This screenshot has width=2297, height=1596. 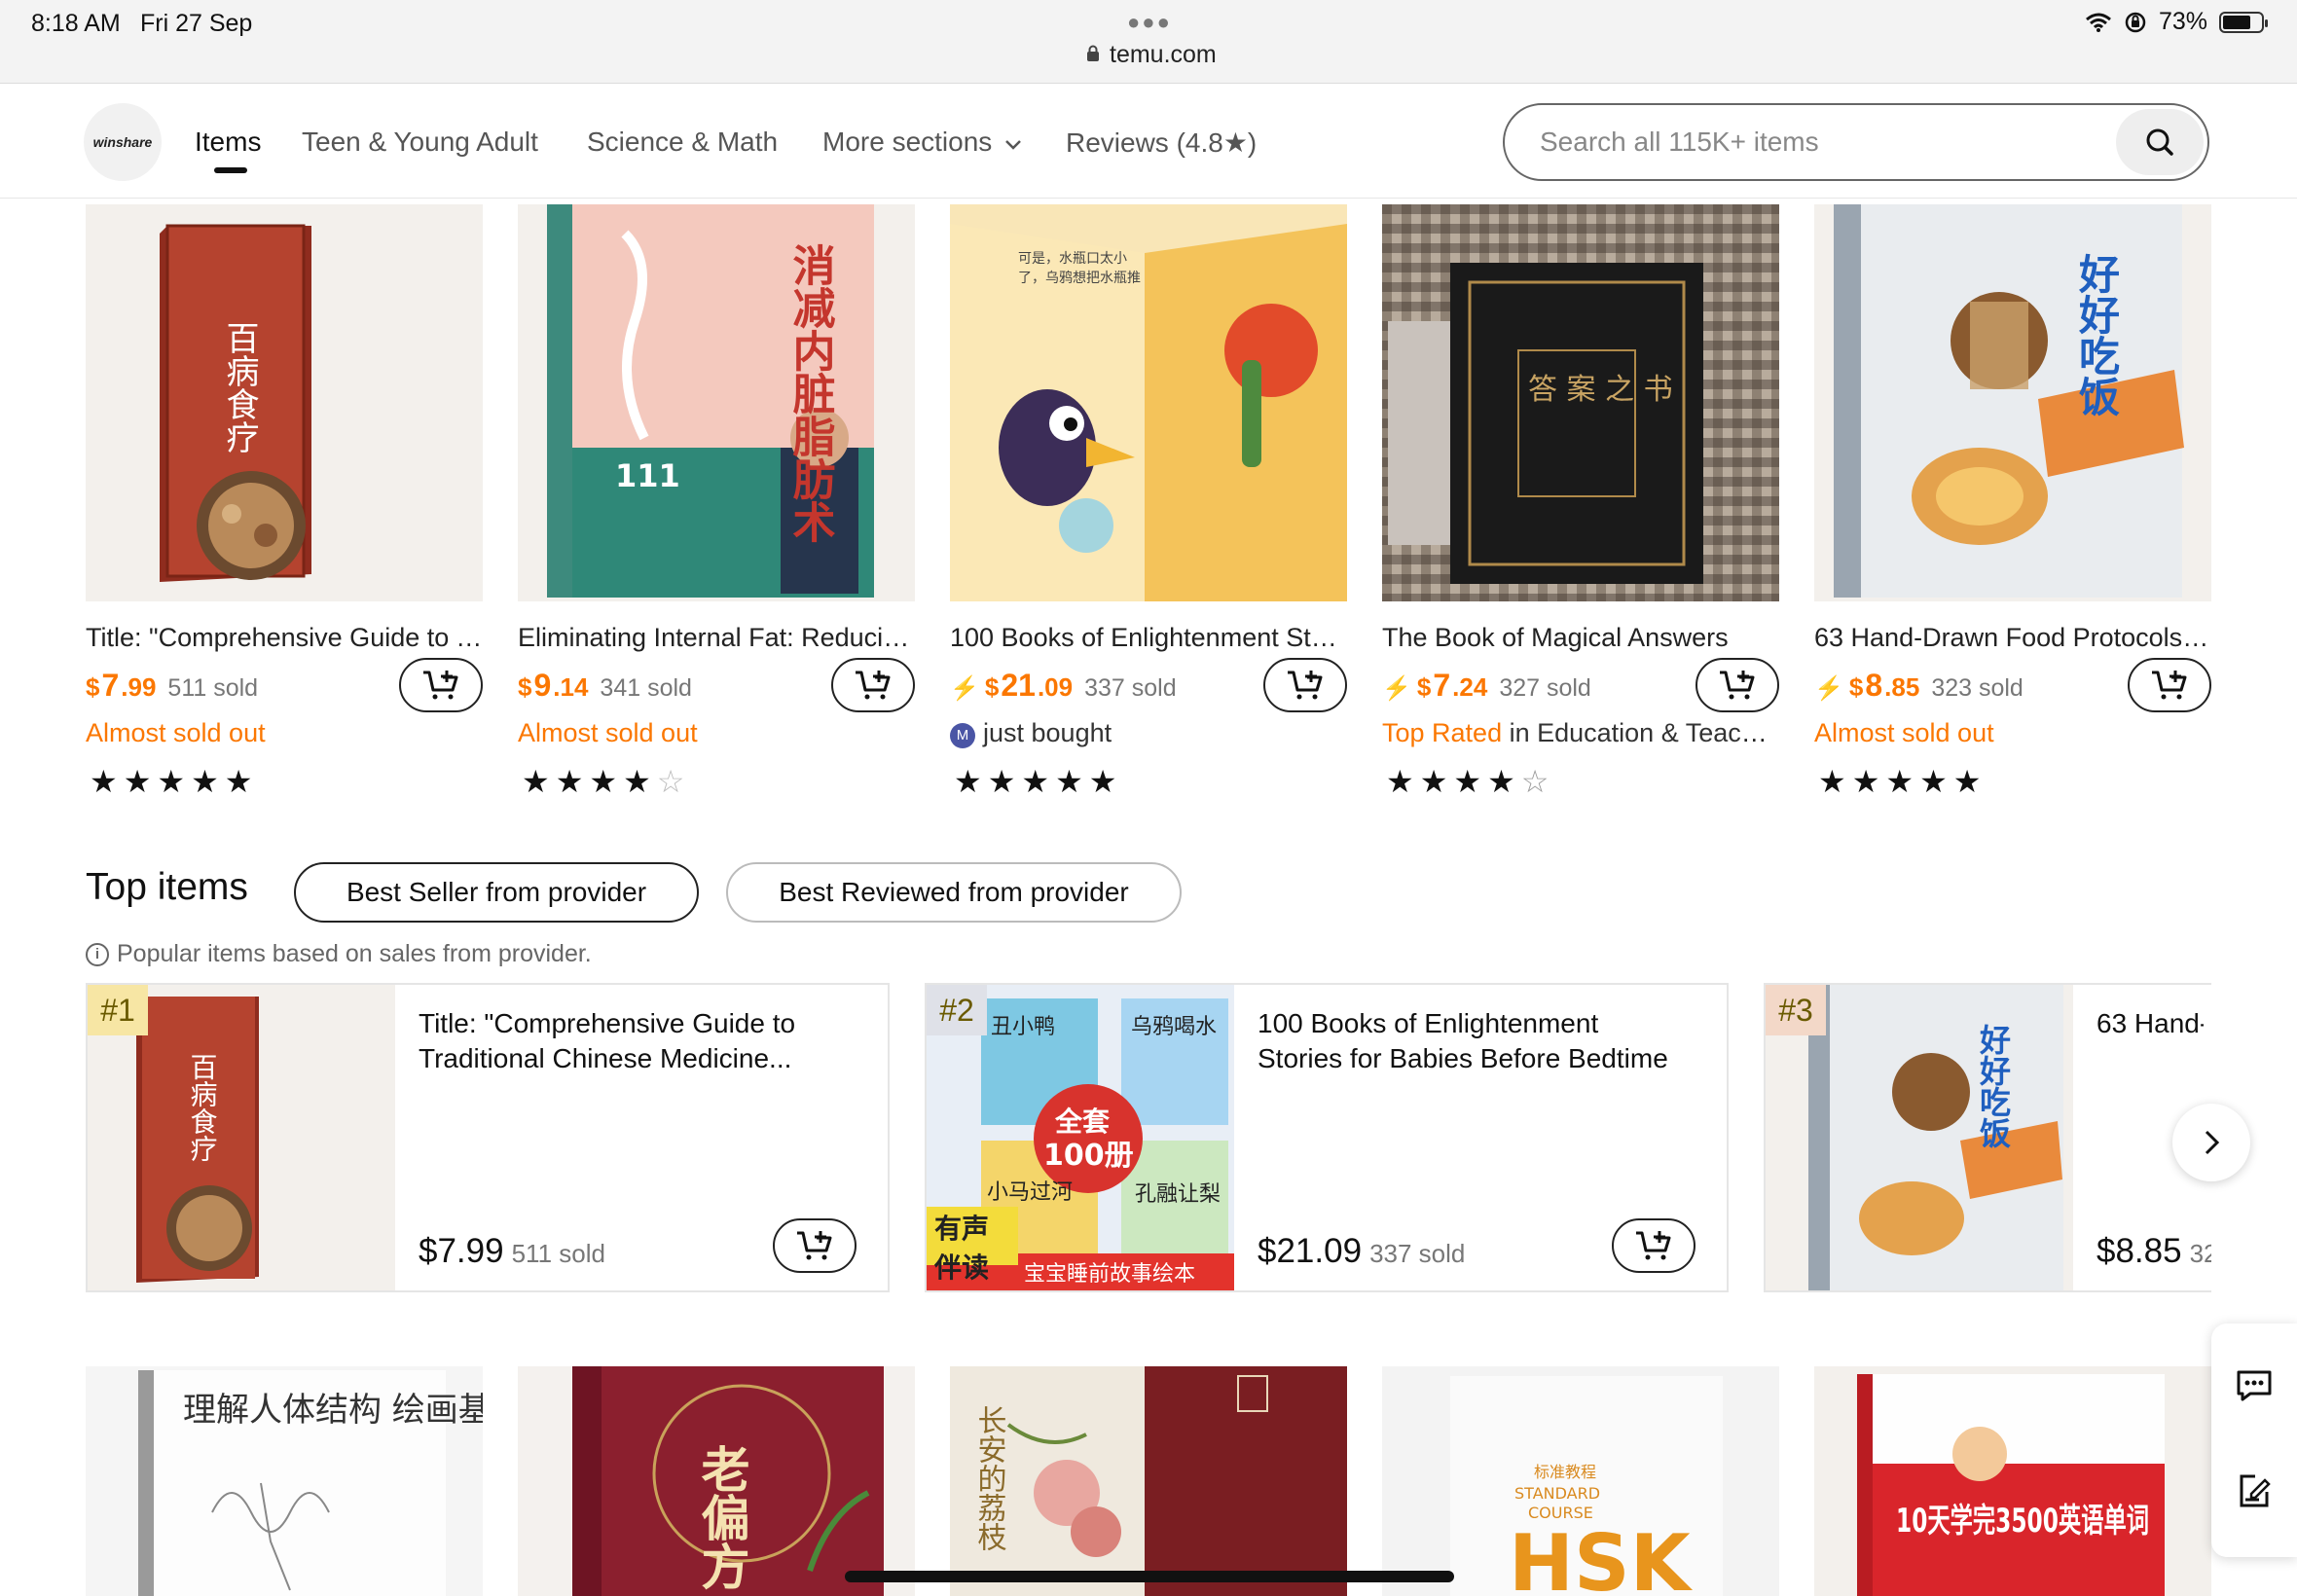 I want to click on tab-science-math: Science & Math, so click(x=683, y=142).